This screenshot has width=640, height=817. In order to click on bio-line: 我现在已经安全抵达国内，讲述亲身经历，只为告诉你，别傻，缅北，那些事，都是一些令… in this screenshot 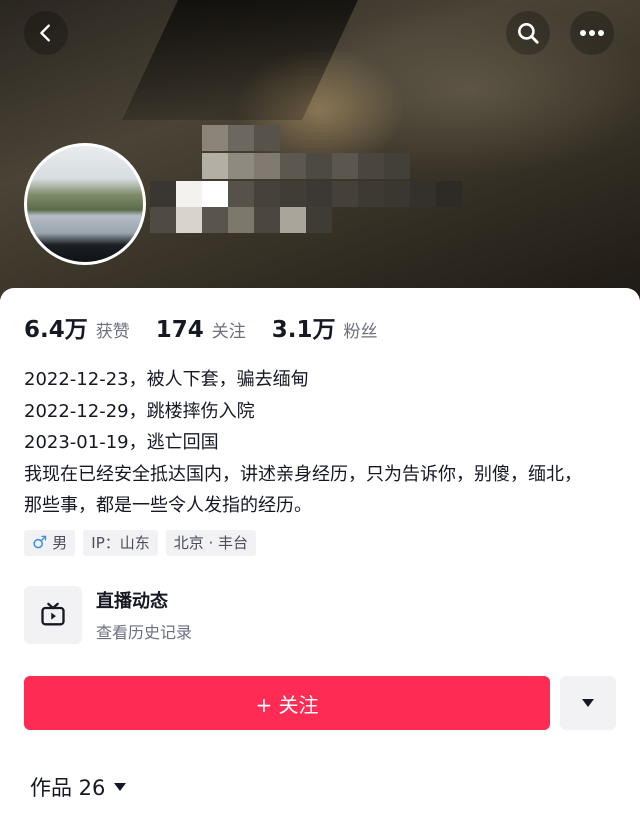, I will do `click(303, 490)`.